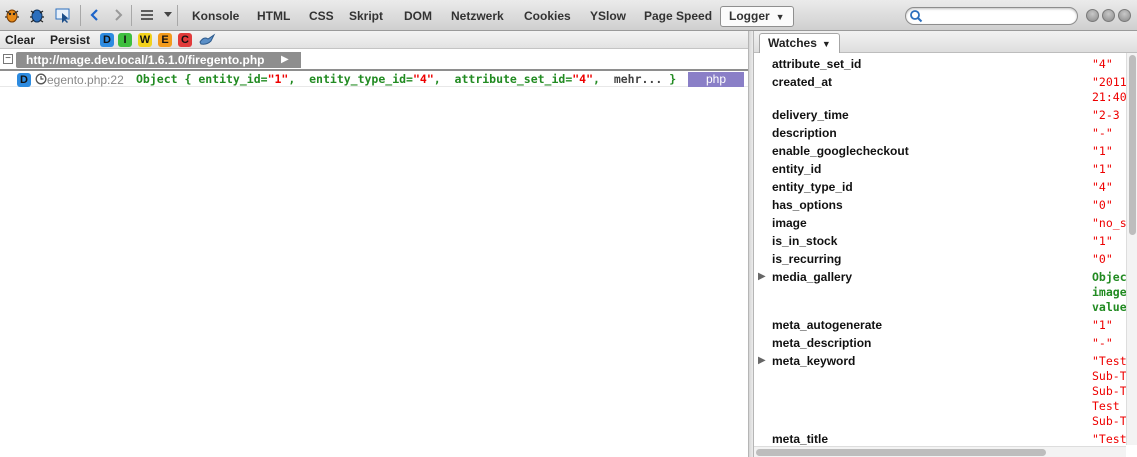 The height and width of the screenshot is (457, 1137). I want to click on watch-name: entity_type_id, so click(812, 187).